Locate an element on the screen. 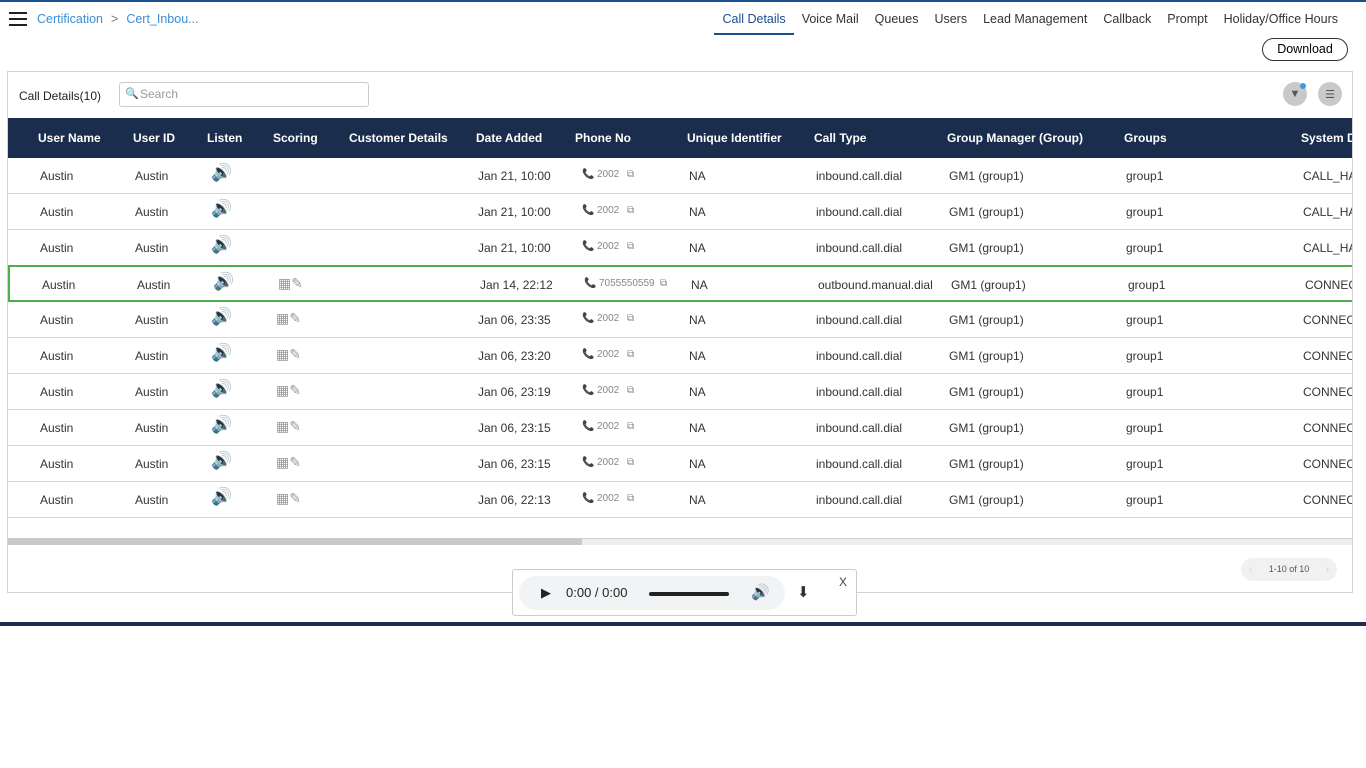 The image size is (1366, 768). download-button: Download is located at coordinates (1305, 49).